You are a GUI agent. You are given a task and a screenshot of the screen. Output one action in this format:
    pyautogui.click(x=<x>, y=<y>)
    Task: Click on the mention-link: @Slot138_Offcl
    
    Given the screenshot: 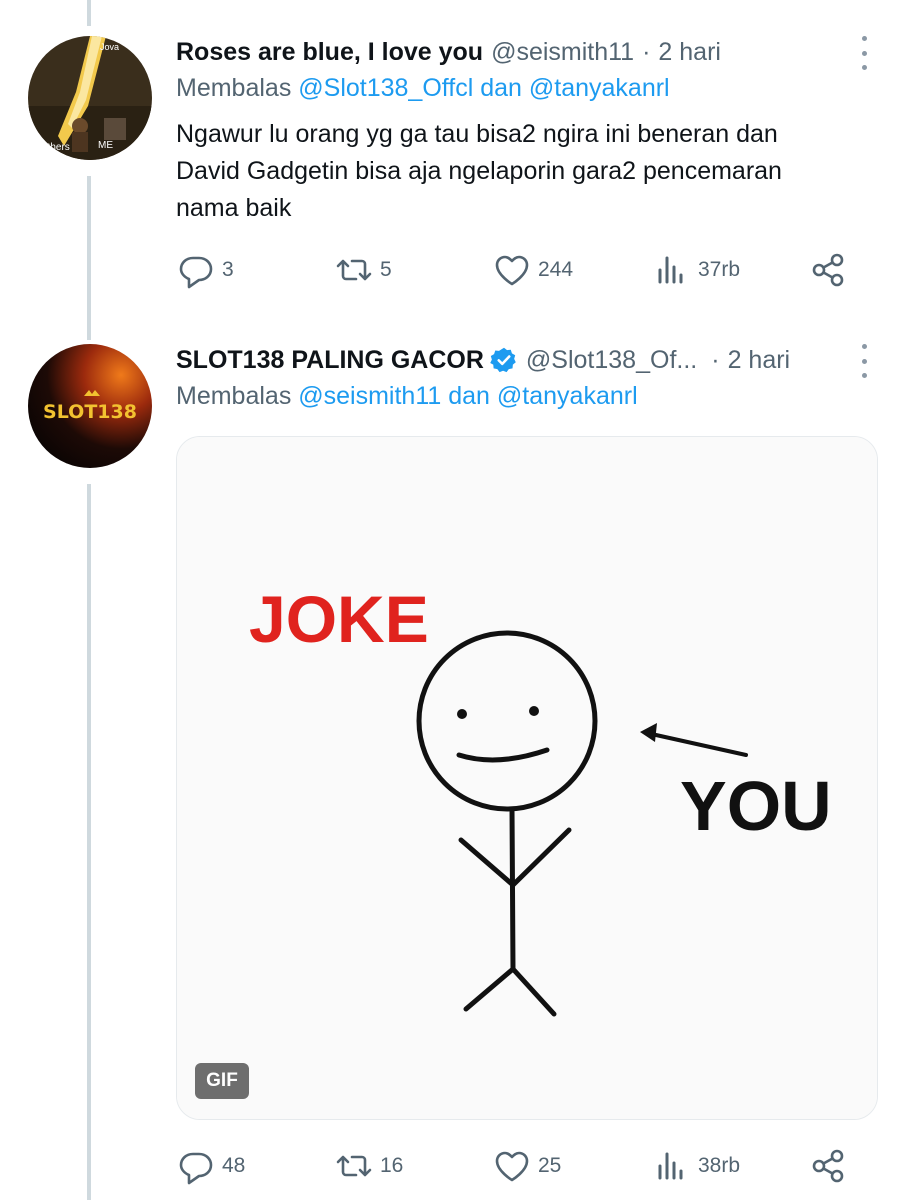 What is the action you would take?
    pyautogui.click(x=385, y=88)
    